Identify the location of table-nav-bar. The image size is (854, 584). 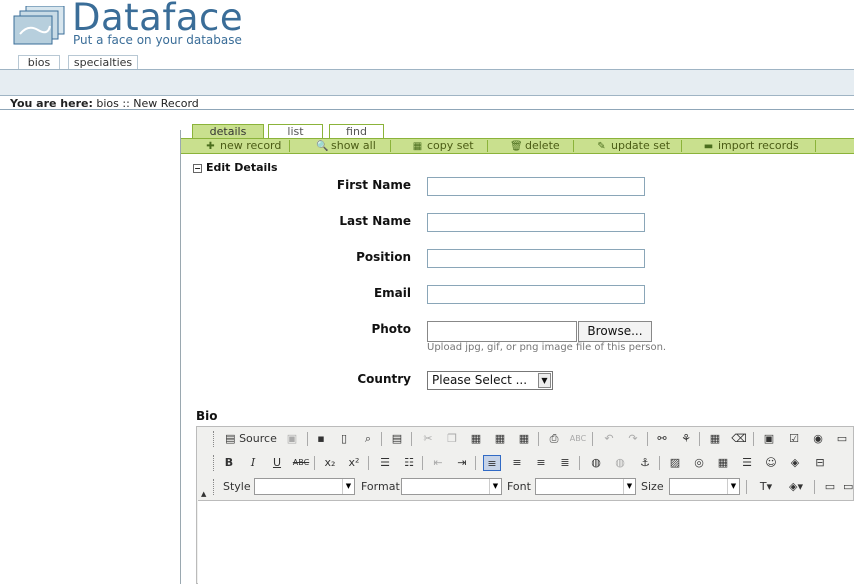
(427, 82).